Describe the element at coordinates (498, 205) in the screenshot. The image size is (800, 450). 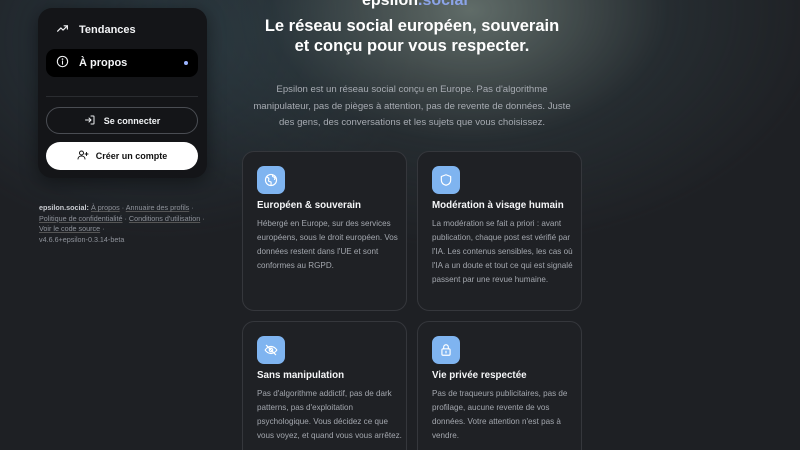
I see `feature-title: Modération à visage humain` at that location.